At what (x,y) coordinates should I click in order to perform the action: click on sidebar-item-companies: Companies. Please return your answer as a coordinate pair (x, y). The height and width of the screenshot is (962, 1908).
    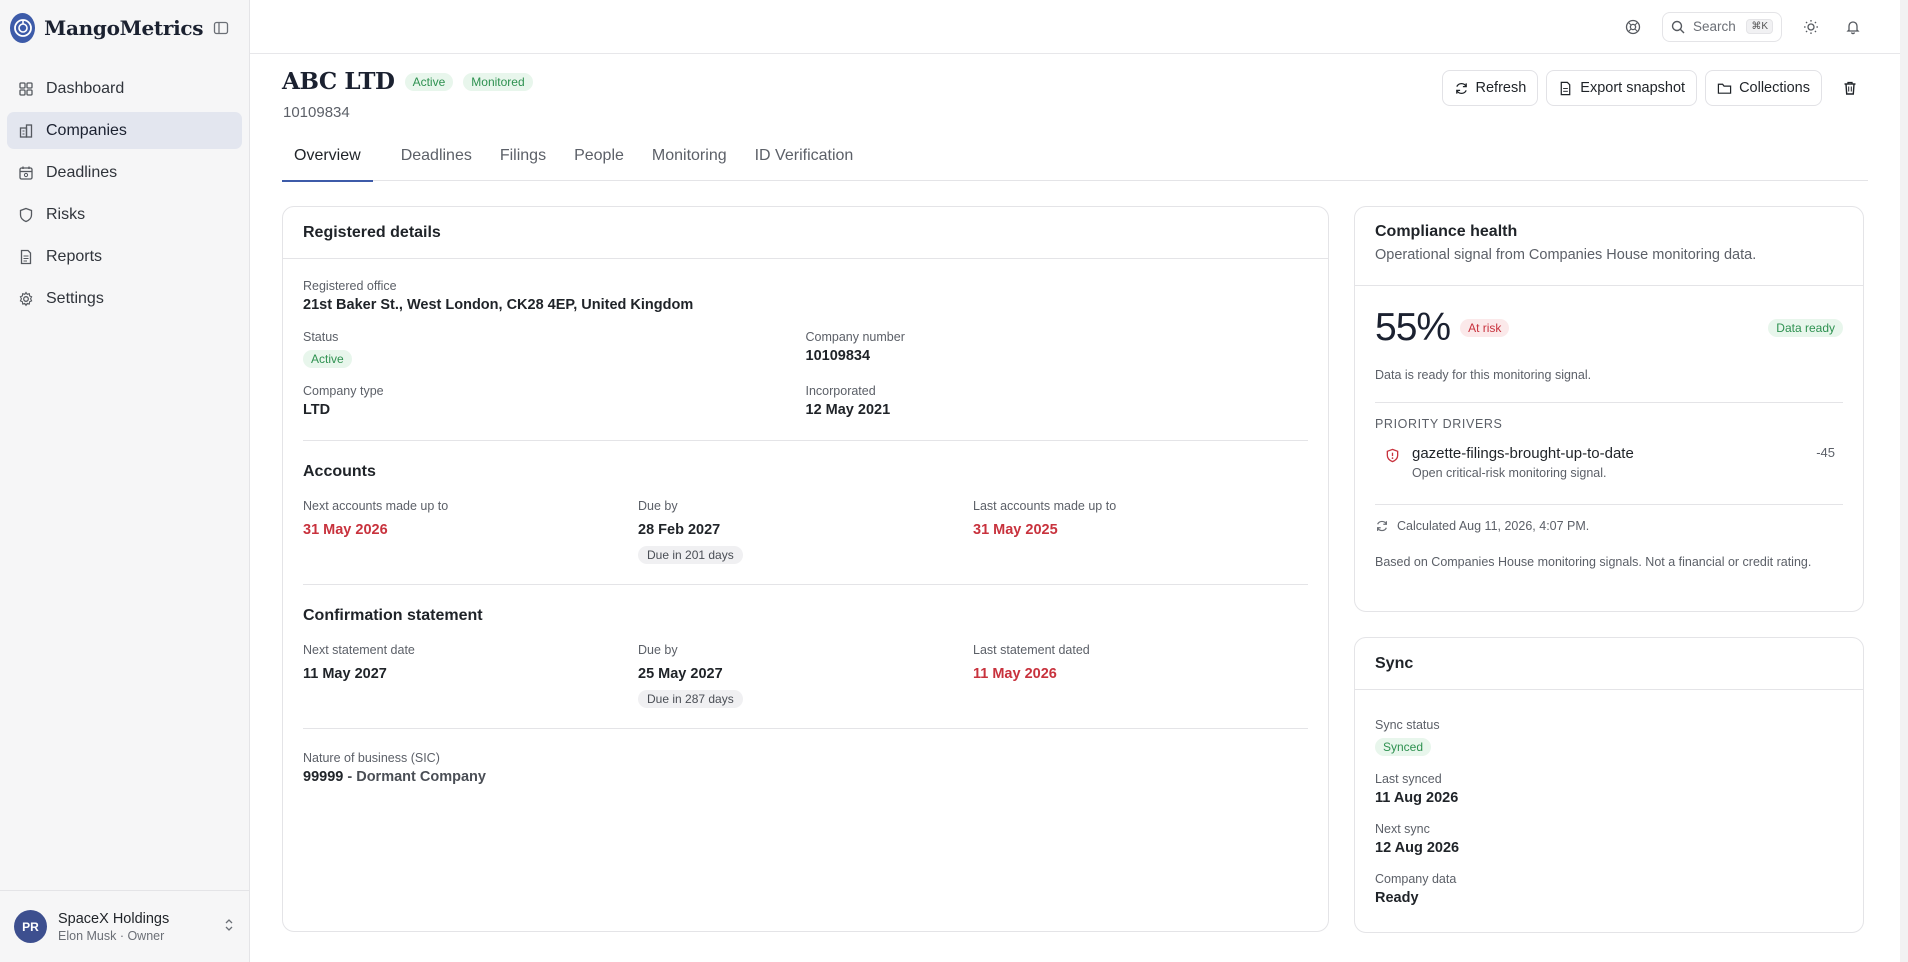
    Looking at the image, I should click on (124, 130).